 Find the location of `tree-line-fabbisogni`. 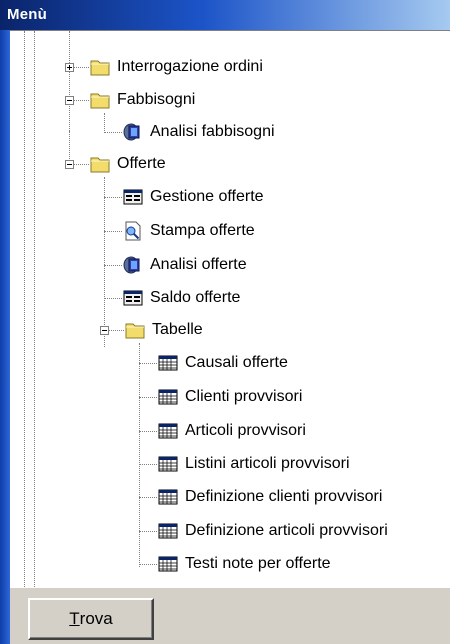

tree-line-fabbisogni is located at coordinates (104, 123).